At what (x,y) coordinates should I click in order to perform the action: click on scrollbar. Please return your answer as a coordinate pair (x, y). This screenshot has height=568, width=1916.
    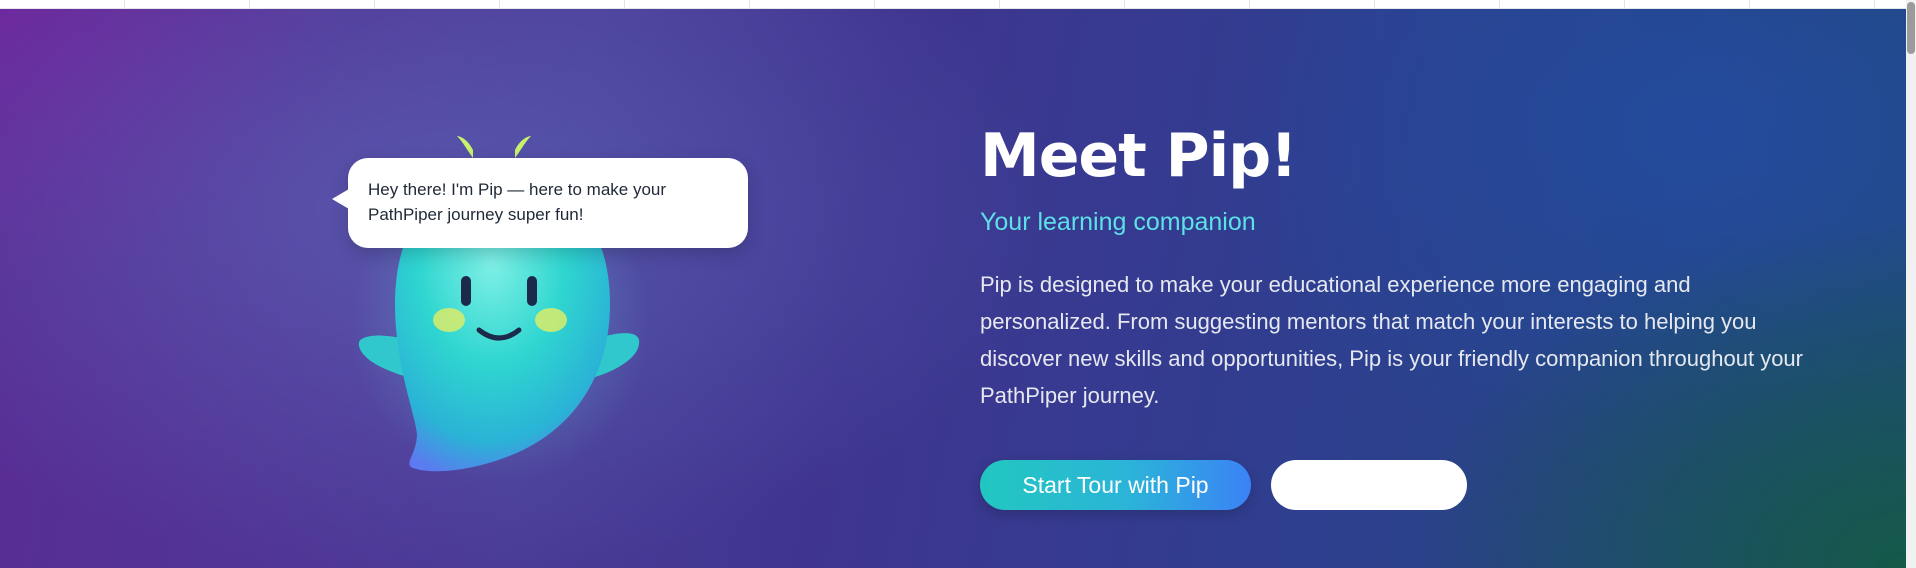
    Looking at the image, I should click on (1911, 284).